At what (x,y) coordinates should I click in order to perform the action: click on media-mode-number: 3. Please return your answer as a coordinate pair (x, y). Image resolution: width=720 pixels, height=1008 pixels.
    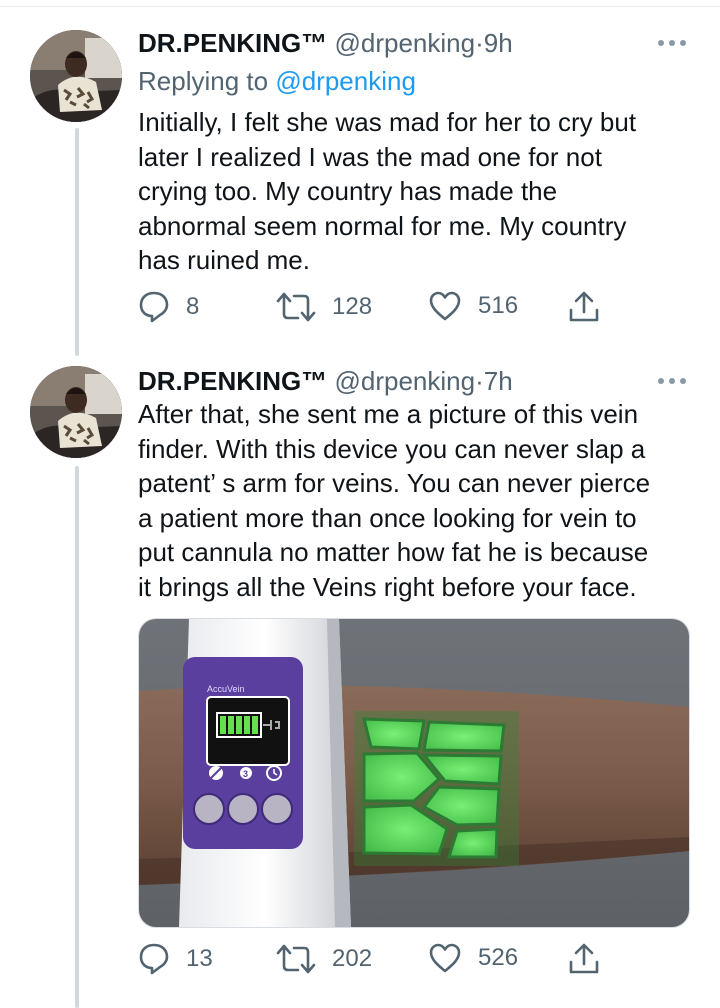
    Looking at the image, I should click on (245, 774).